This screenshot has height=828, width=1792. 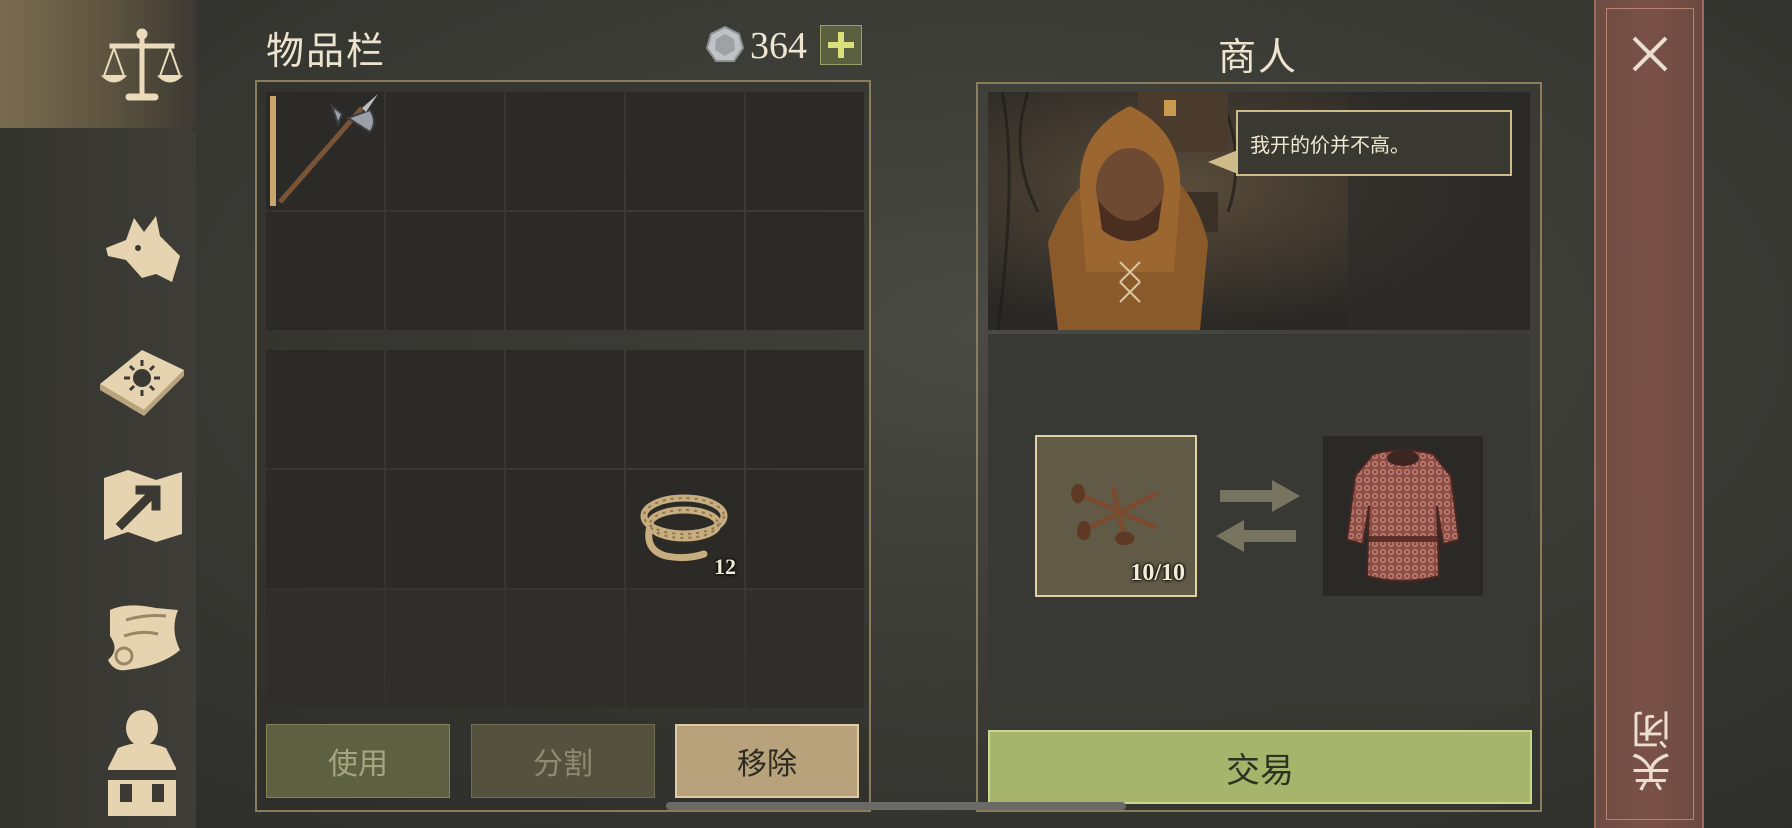 I want to click on sun-book-icon, so click(x=142, y=383).